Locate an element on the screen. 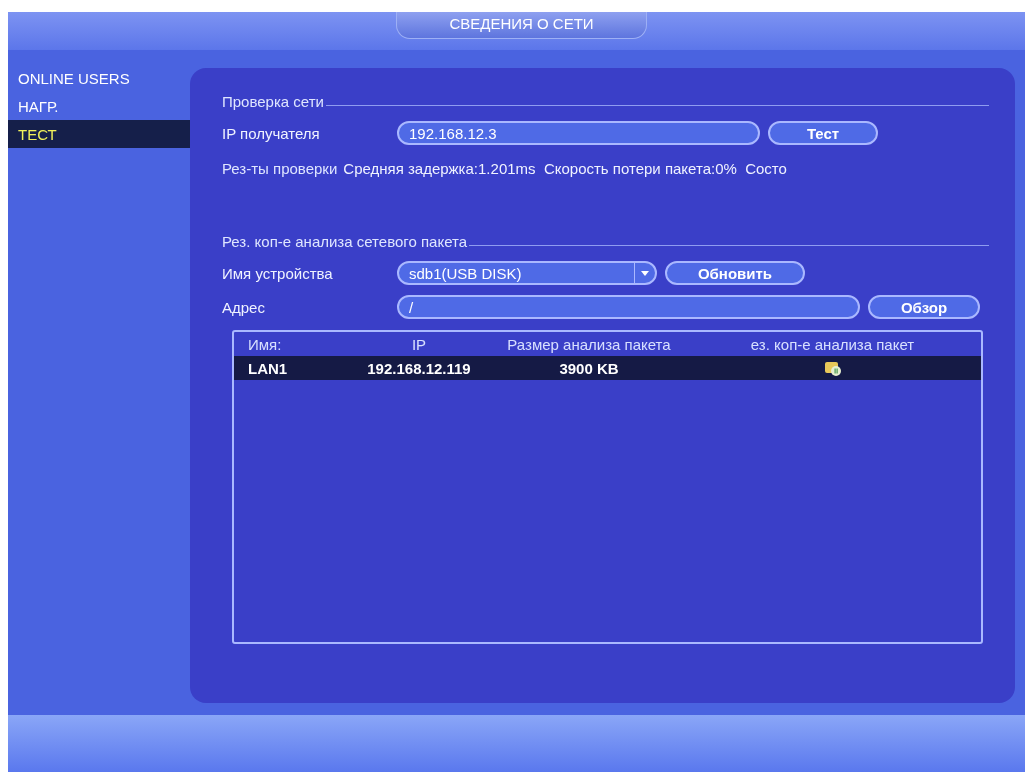  table-cell-text: LAN1 is located at coordinates (268, 368).